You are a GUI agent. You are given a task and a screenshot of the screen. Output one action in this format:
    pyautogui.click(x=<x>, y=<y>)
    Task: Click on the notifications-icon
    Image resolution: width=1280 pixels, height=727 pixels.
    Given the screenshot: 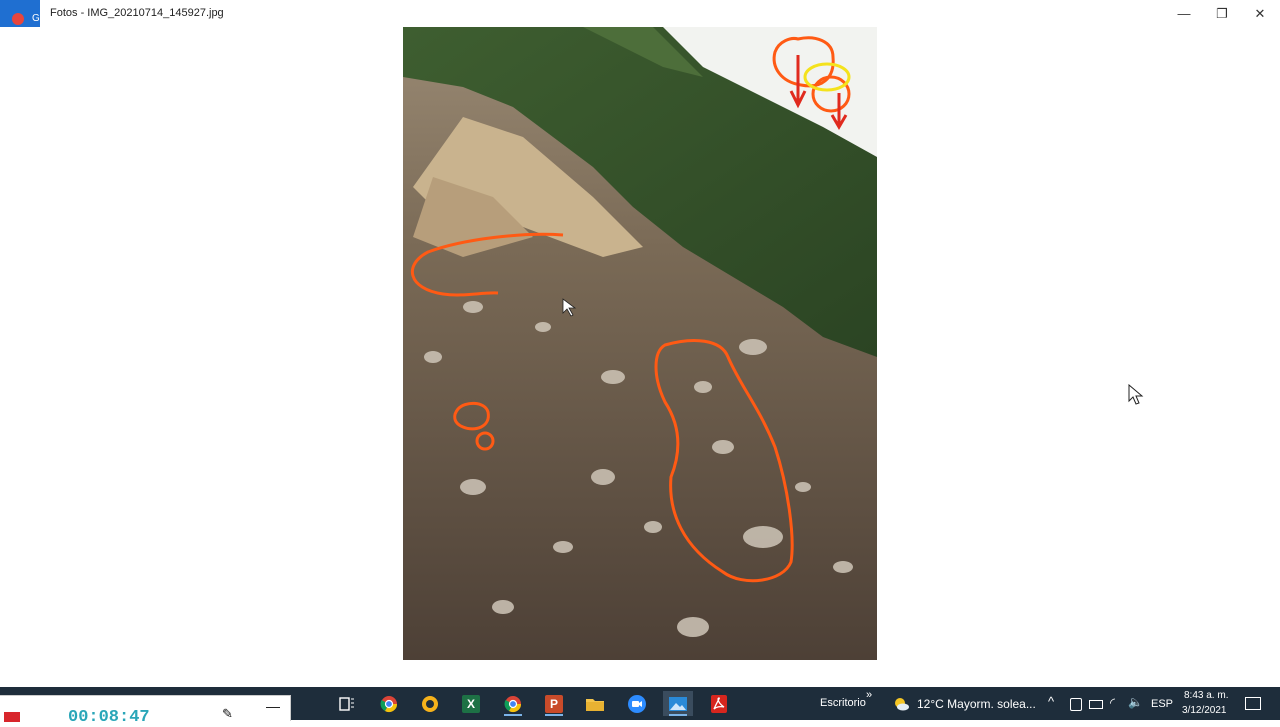 What is the action you would take?
    pyautogui.click(x=1253, y=703)
    